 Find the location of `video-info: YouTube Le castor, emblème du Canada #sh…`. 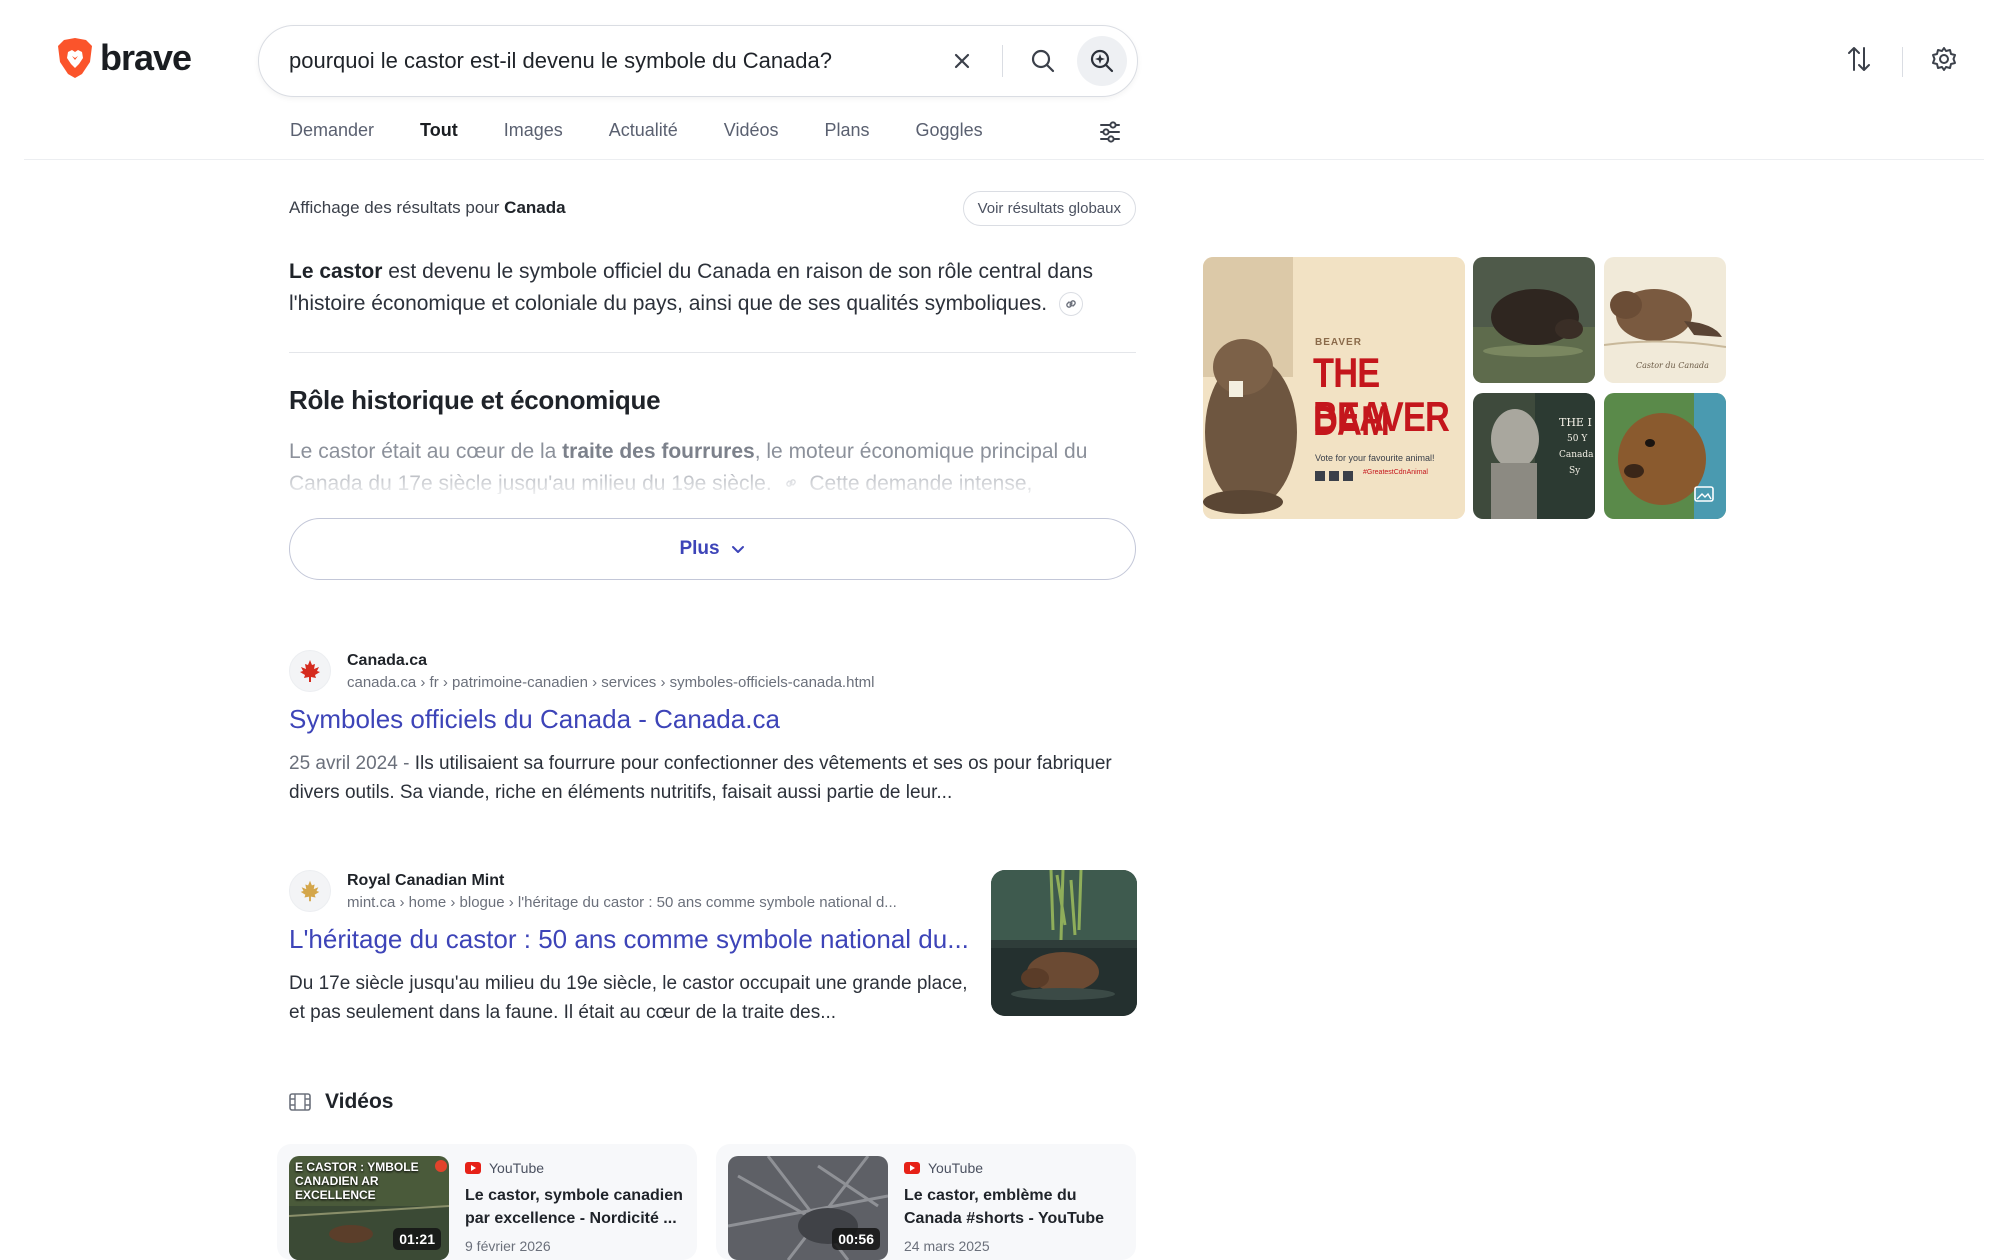

video-info: YouTube Le castor, emblème du Canada #sh… is located at coordinates (1014, 1205).